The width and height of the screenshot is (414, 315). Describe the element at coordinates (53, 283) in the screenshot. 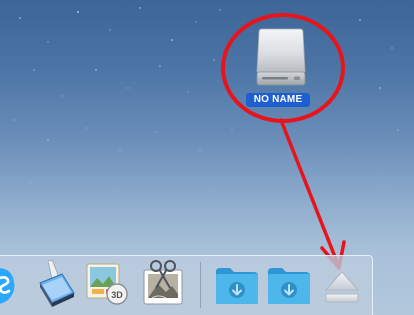

I see `image-capture-scanner-icon` at that location.